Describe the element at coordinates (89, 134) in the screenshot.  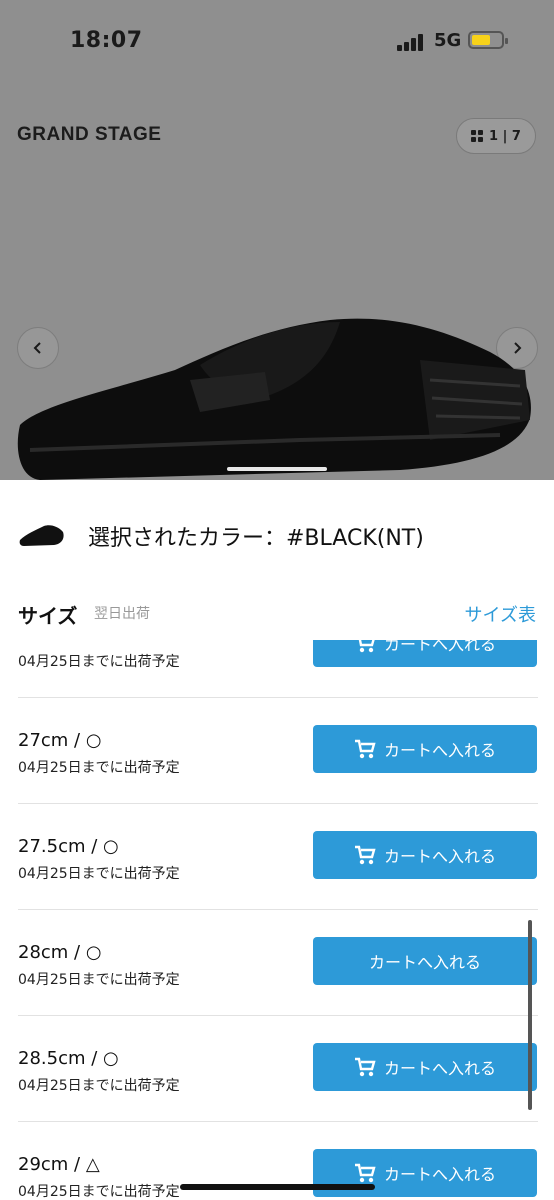
I see `brand-logo: GRAND STAGE` at that location.